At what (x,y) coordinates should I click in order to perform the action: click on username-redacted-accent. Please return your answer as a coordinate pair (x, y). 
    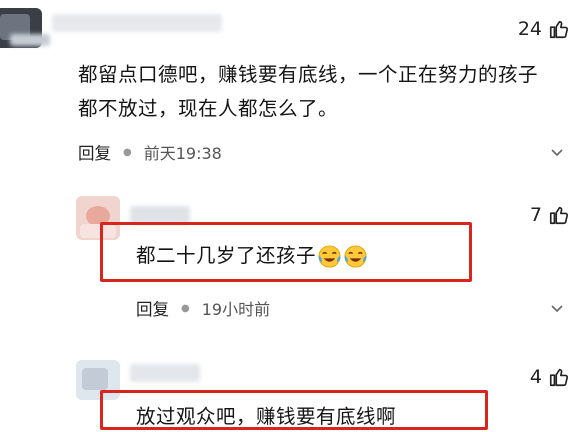
    Looking at the image, I should click on (30, 40).